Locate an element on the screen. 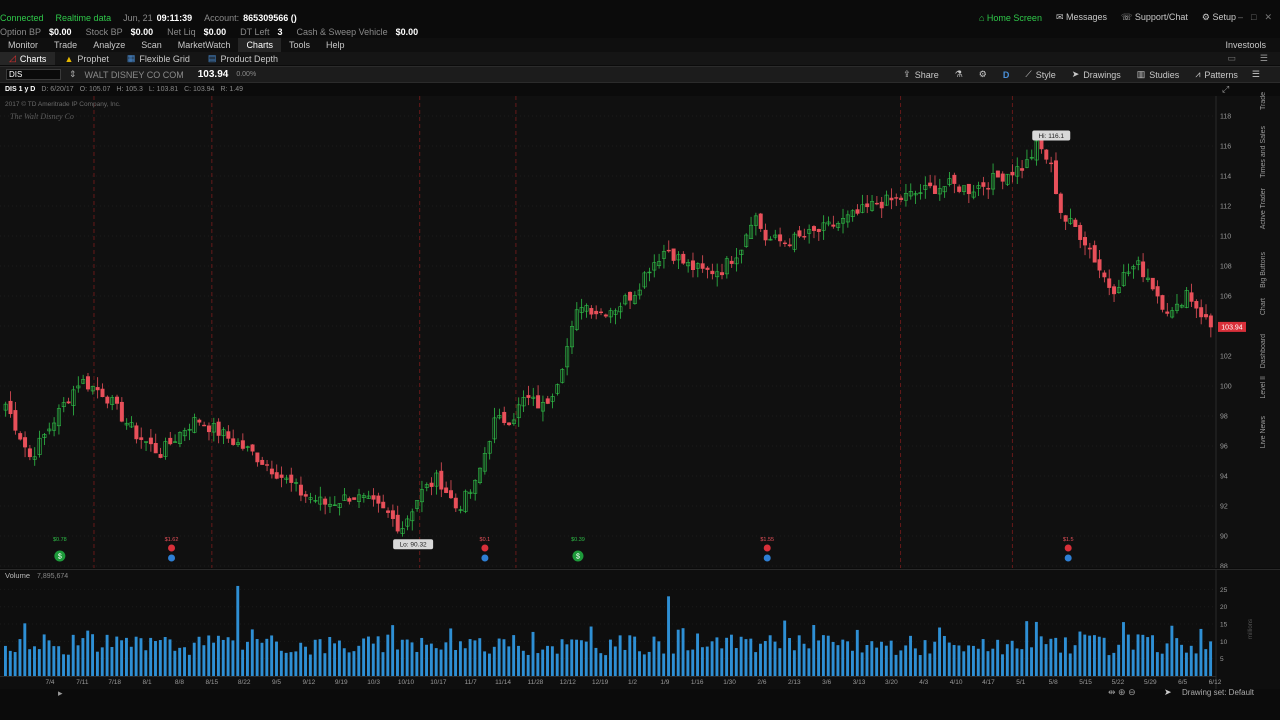  x-tick-label: 5/15 is located at coordinates (1085, 682).